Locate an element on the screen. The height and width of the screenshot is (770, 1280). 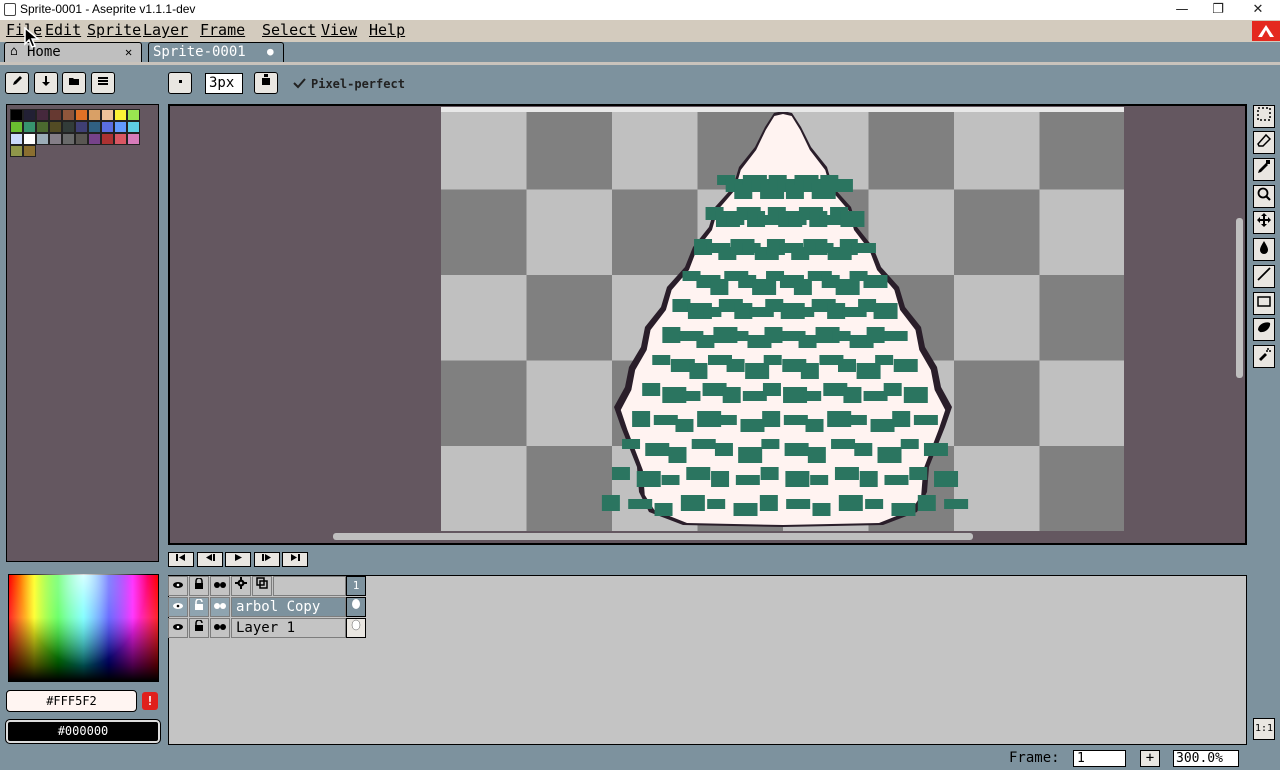
menu-edit: Edit is located at coordinates (63, 30).